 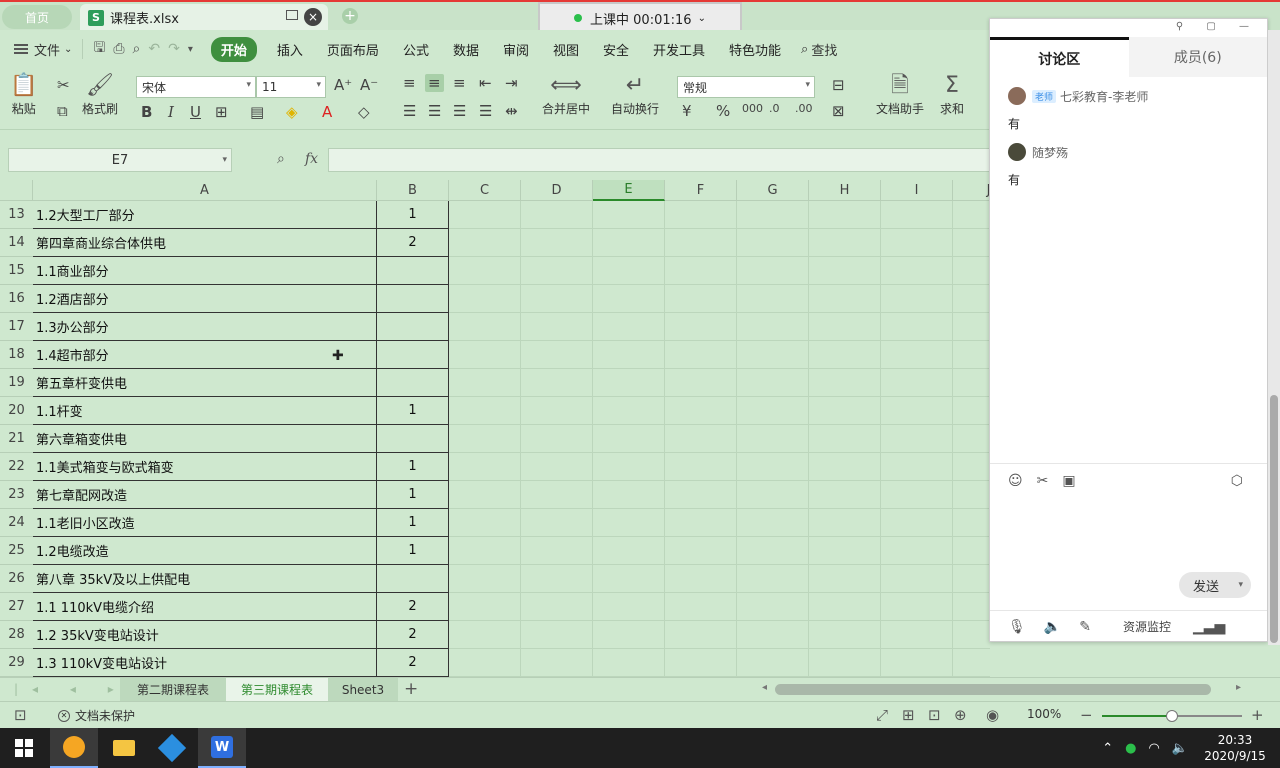 What do you see at coordinates (1043, 481) in the screenshot?
I see `scissors-icon: ✂` at bounding box center [1043, 481].